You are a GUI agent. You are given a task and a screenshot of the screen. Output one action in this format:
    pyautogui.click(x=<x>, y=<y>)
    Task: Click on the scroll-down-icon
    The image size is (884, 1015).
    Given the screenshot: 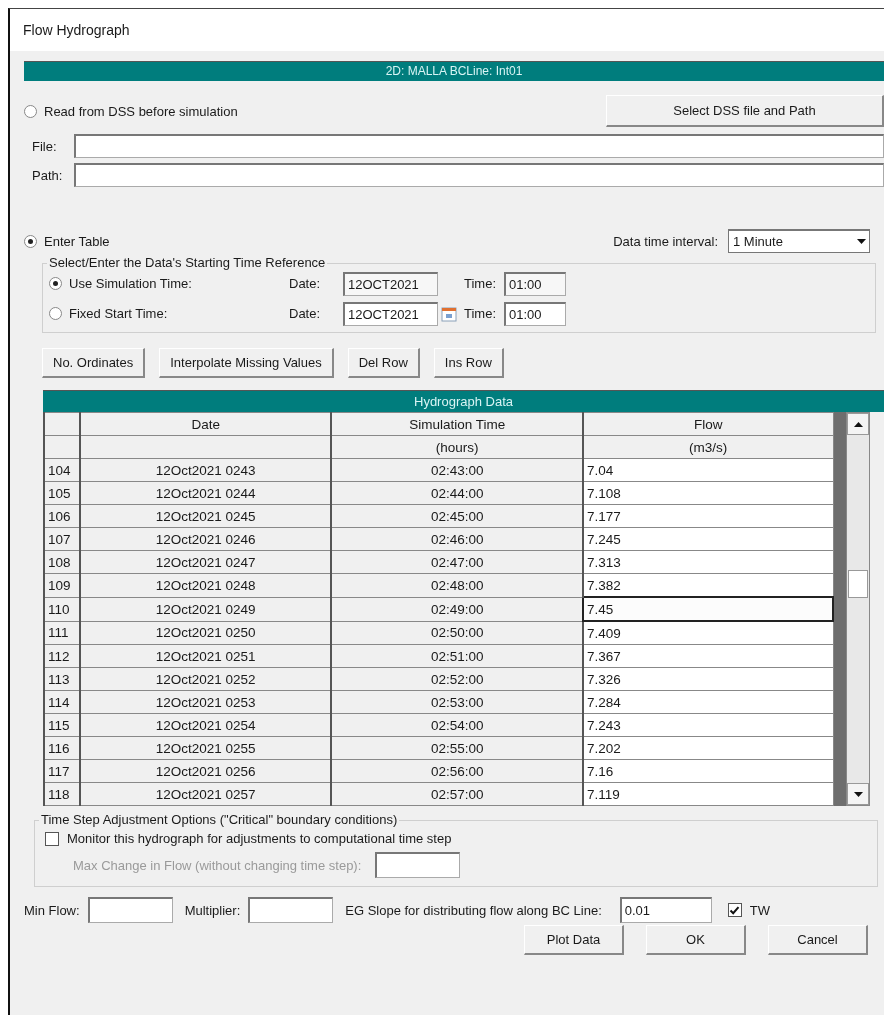 What is the action you would take?
    pyautogui.click(x=858, y=794)
    